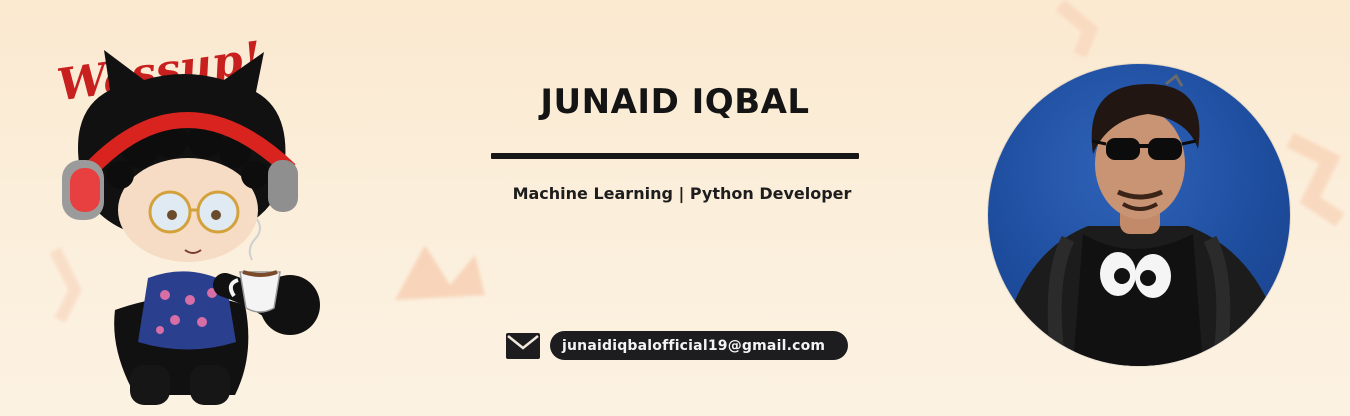 This screenshot has height=416, width=1350. I want to click on mail-icon, so click(523, 346).